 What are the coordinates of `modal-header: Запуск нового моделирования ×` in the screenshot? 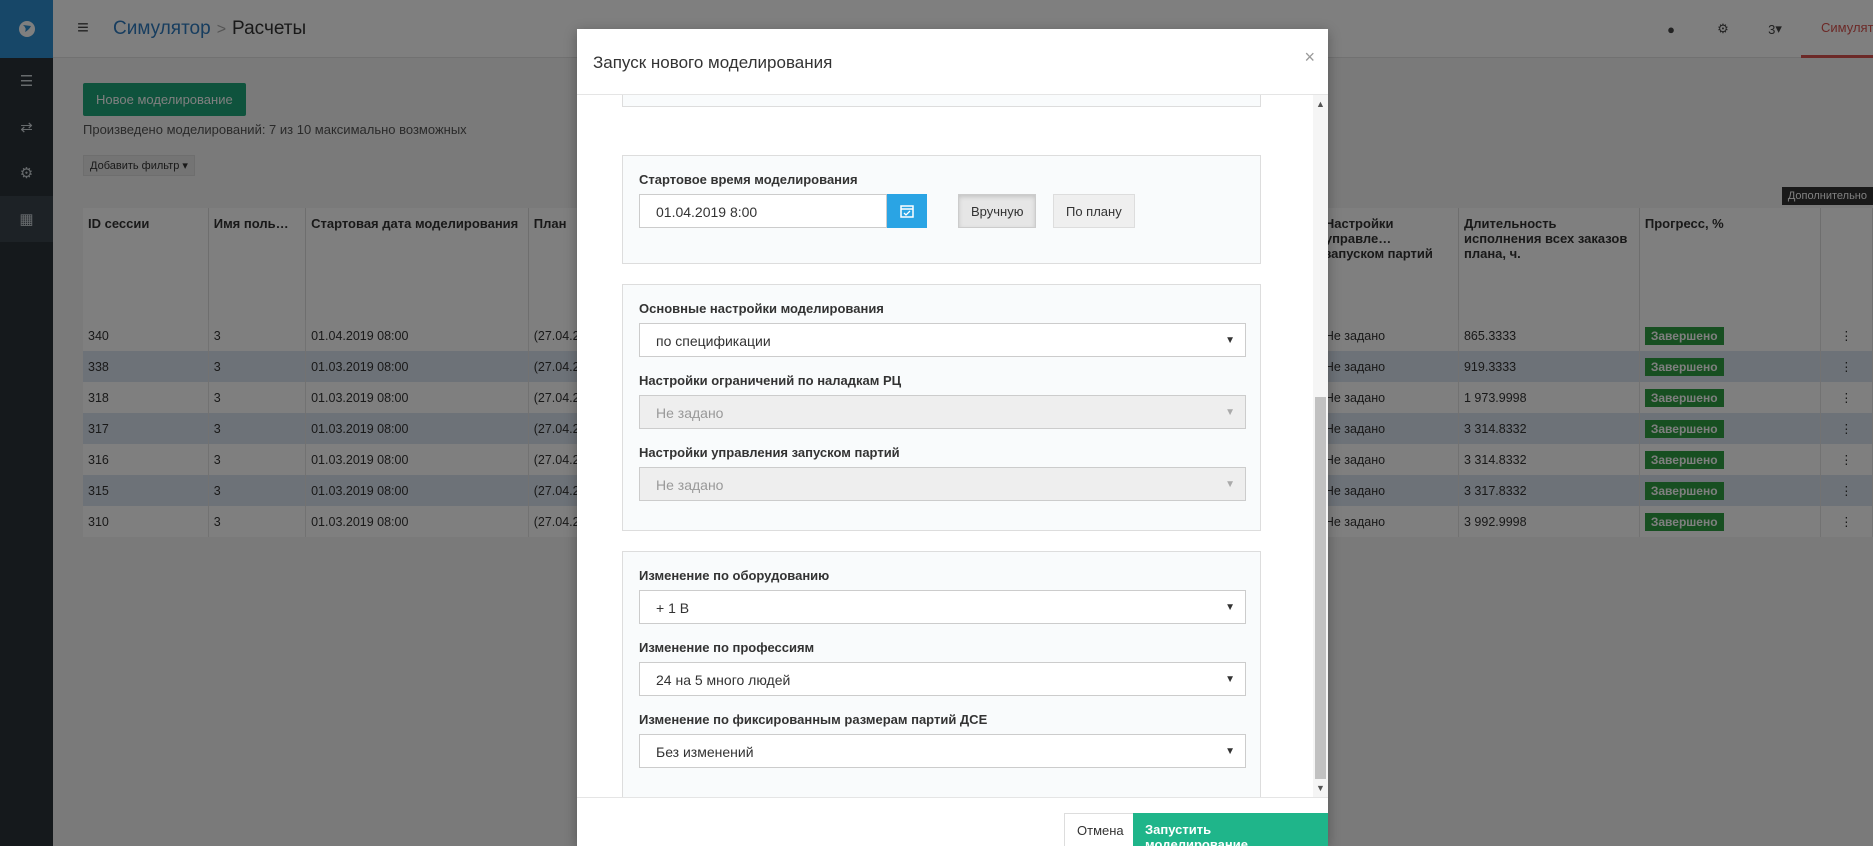 It's located at (952, 62).